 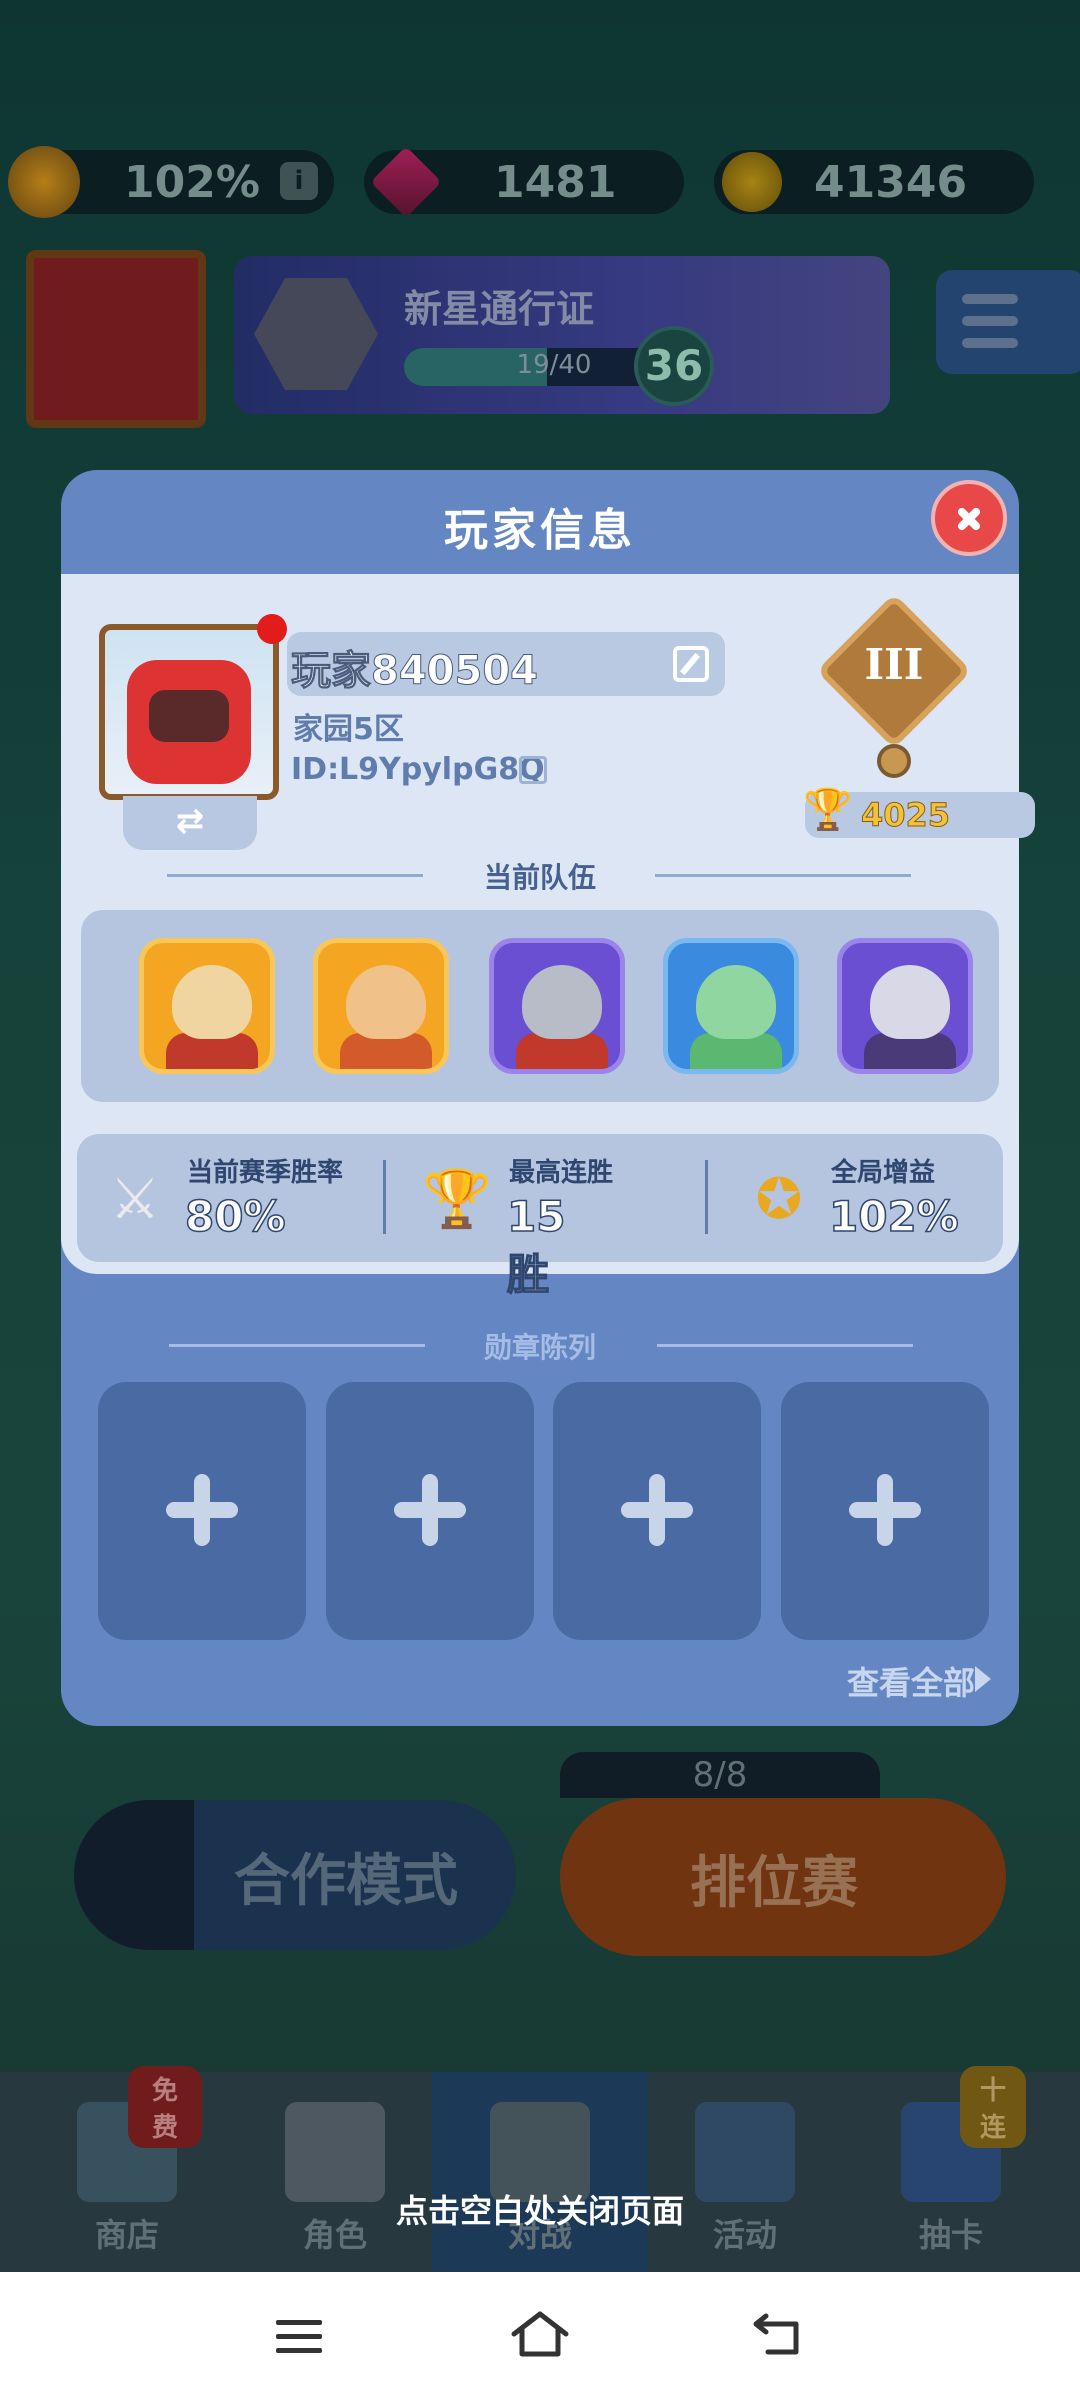 I want to click on player-id: ID:L9YpylpG8Q, so click(x=418, y=769).